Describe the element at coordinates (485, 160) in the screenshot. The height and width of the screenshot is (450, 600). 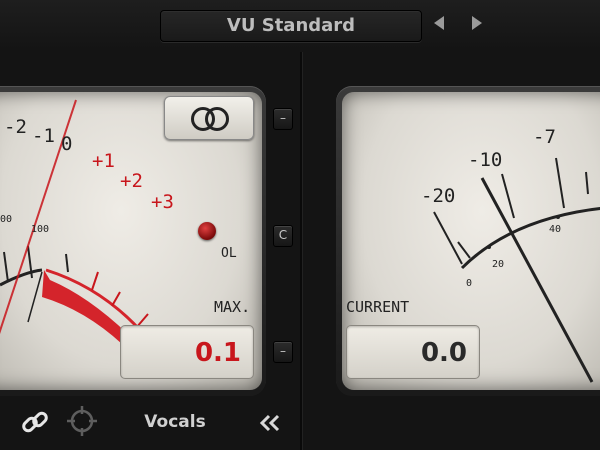
I see `scale-label: -10` at that location.